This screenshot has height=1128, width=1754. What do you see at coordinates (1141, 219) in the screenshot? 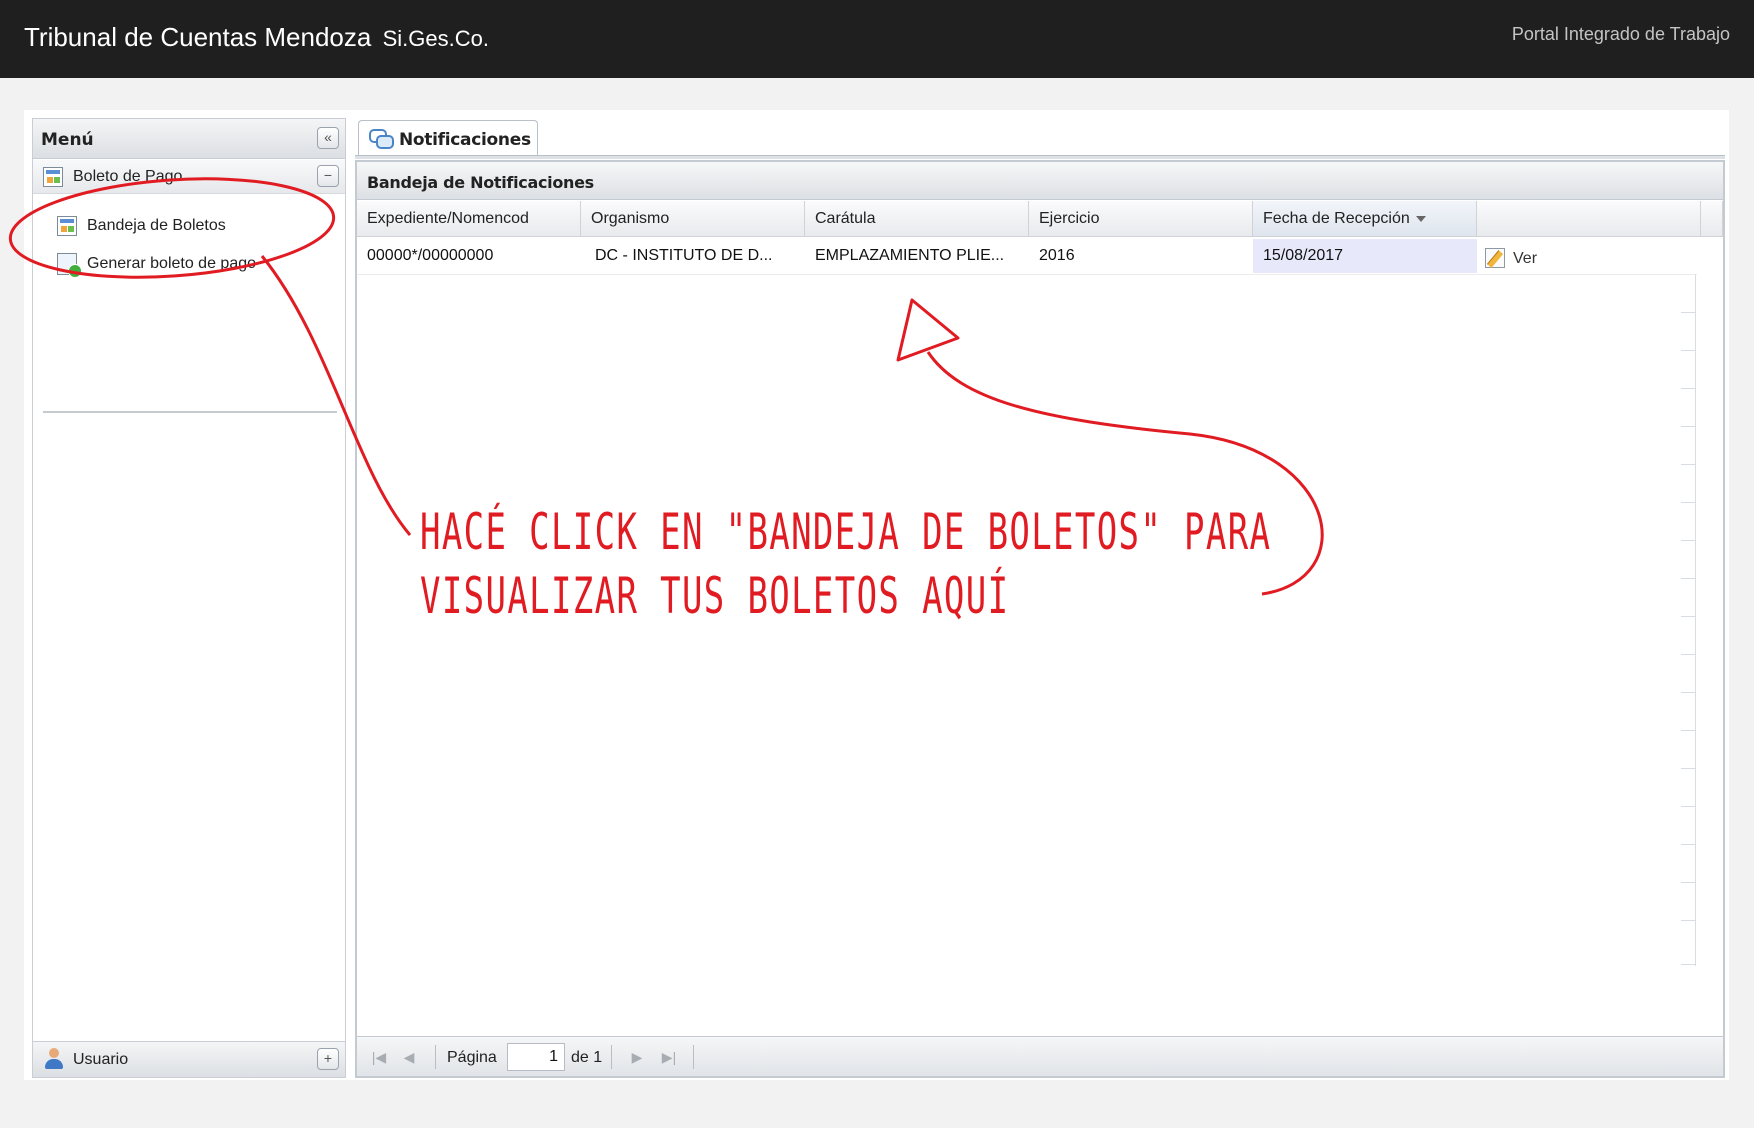
I see `column-header-ejercicio: Ejercicio` at bounding box center [1141, 219].